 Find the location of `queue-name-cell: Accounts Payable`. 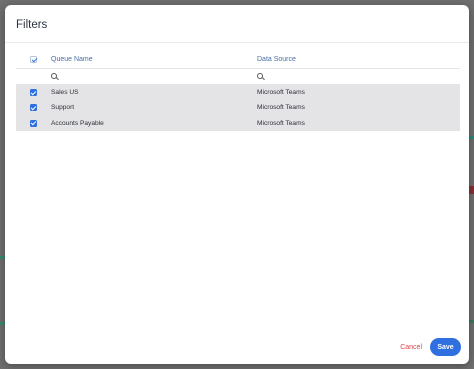

queue-name-cell: Accounts Payable is located at coordinates (77, 123).